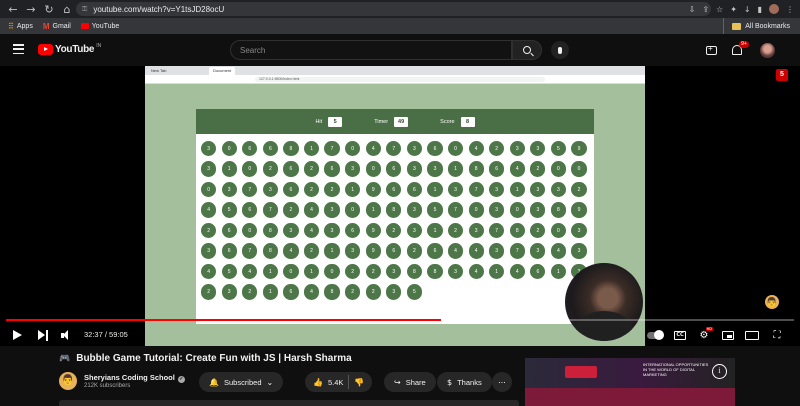 The height and width of the screenshot is (406, 800). What do you see at coordinates (61, 26) in the screenshot?
I see `bookmark-label: Gmail` at bounding box center [61, 26].